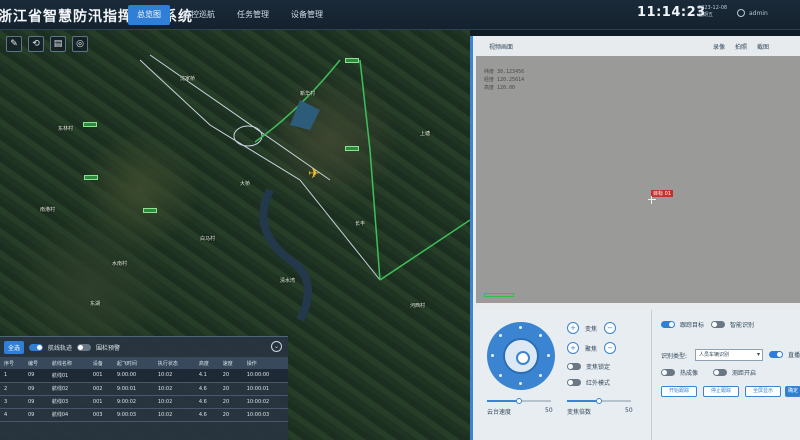 This screenshot has width=800, height=440. Describe the element at coordinates (719, 46) in the screenshot. I see `record-button: 录像` at that location.